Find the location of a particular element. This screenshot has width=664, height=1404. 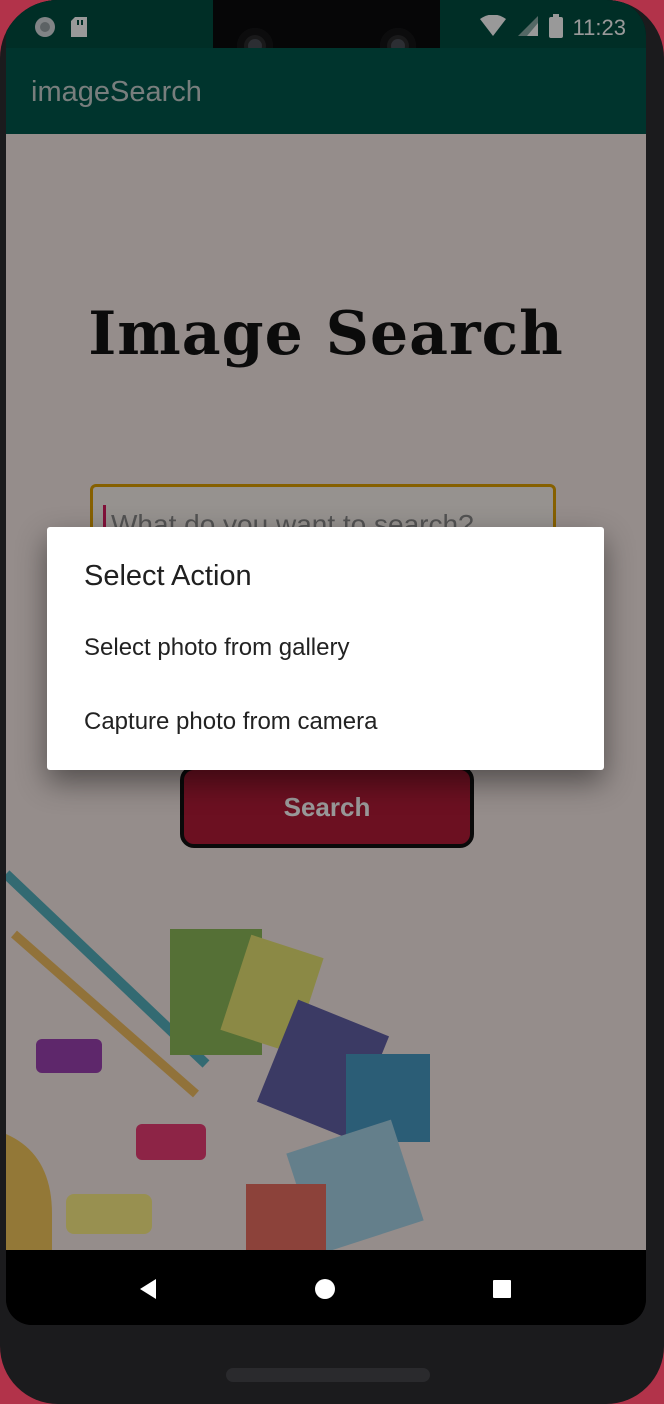

navigation-bar is located at coordinates (326, 1287).